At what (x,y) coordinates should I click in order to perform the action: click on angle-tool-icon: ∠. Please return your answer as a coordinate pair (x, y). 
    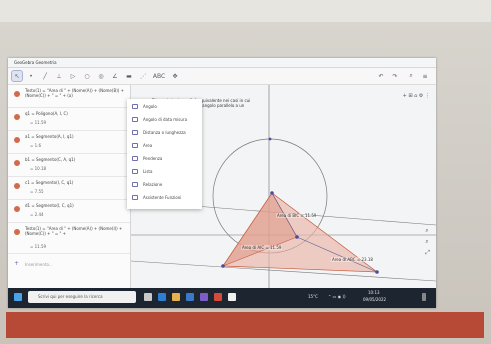
    Looking at the image, I should click on (115, 76).